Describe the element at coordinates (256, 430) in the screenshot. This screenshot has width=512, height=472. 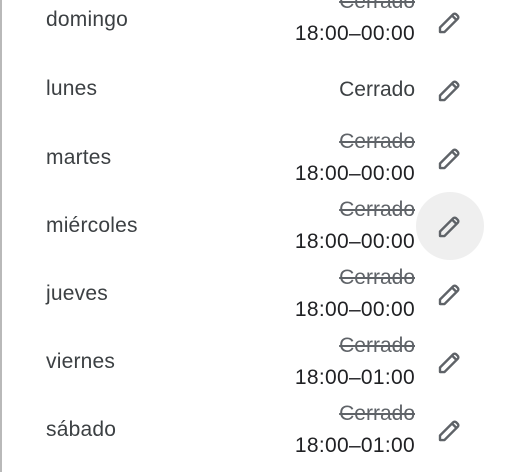
I see `hours-row-sabado: sábado Cerrado 18:00–01:00` at that location.